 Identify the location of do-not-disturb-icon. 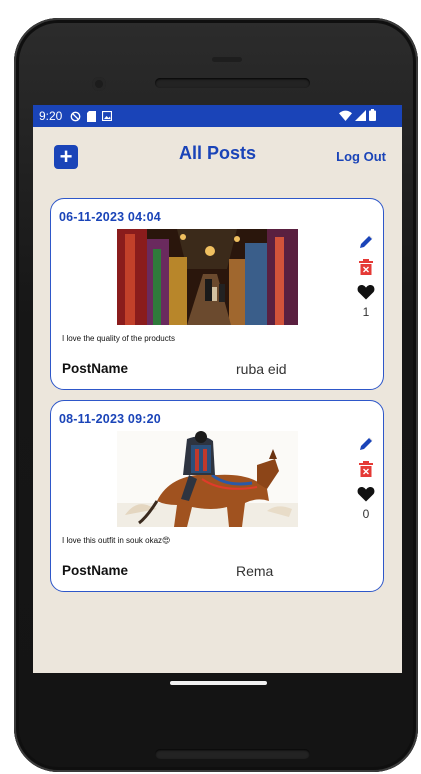
(75, 116).